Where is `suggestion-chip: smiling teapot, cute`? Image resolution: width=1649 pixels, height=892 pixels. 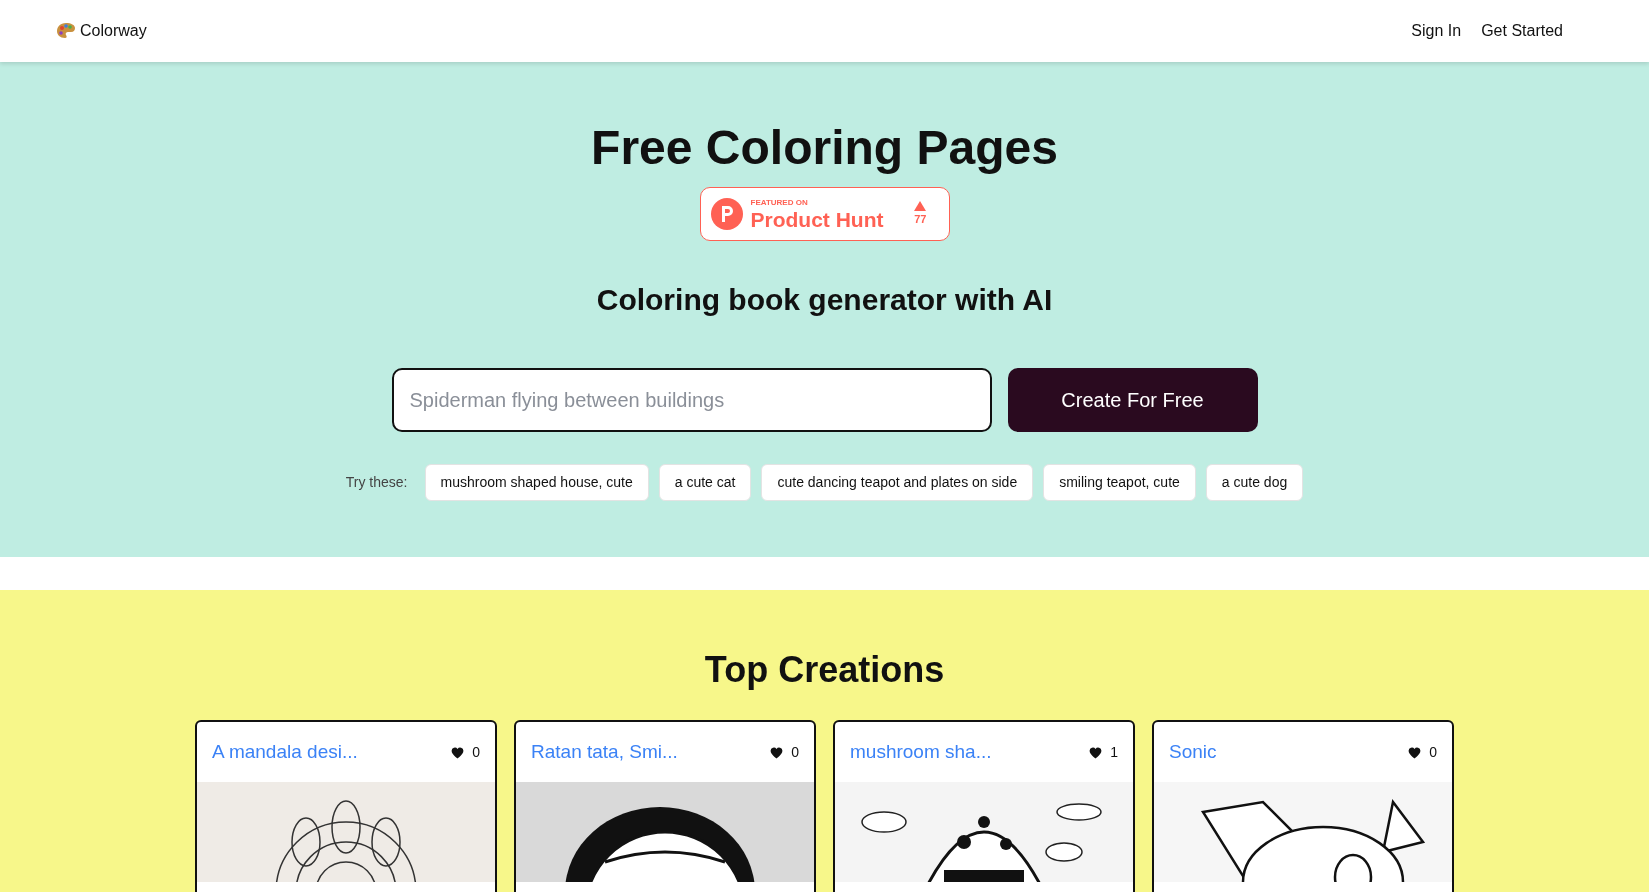 suggestion-chip: smiling teapot, cute is located at coordinates (1119, 482).